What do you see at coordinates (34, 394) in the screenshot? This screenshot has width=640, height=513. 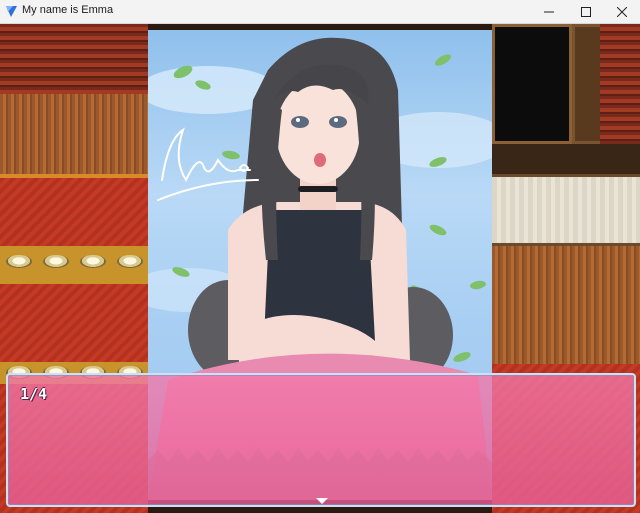 I see `message-text: 1/4` at bounding box center [34, 394].